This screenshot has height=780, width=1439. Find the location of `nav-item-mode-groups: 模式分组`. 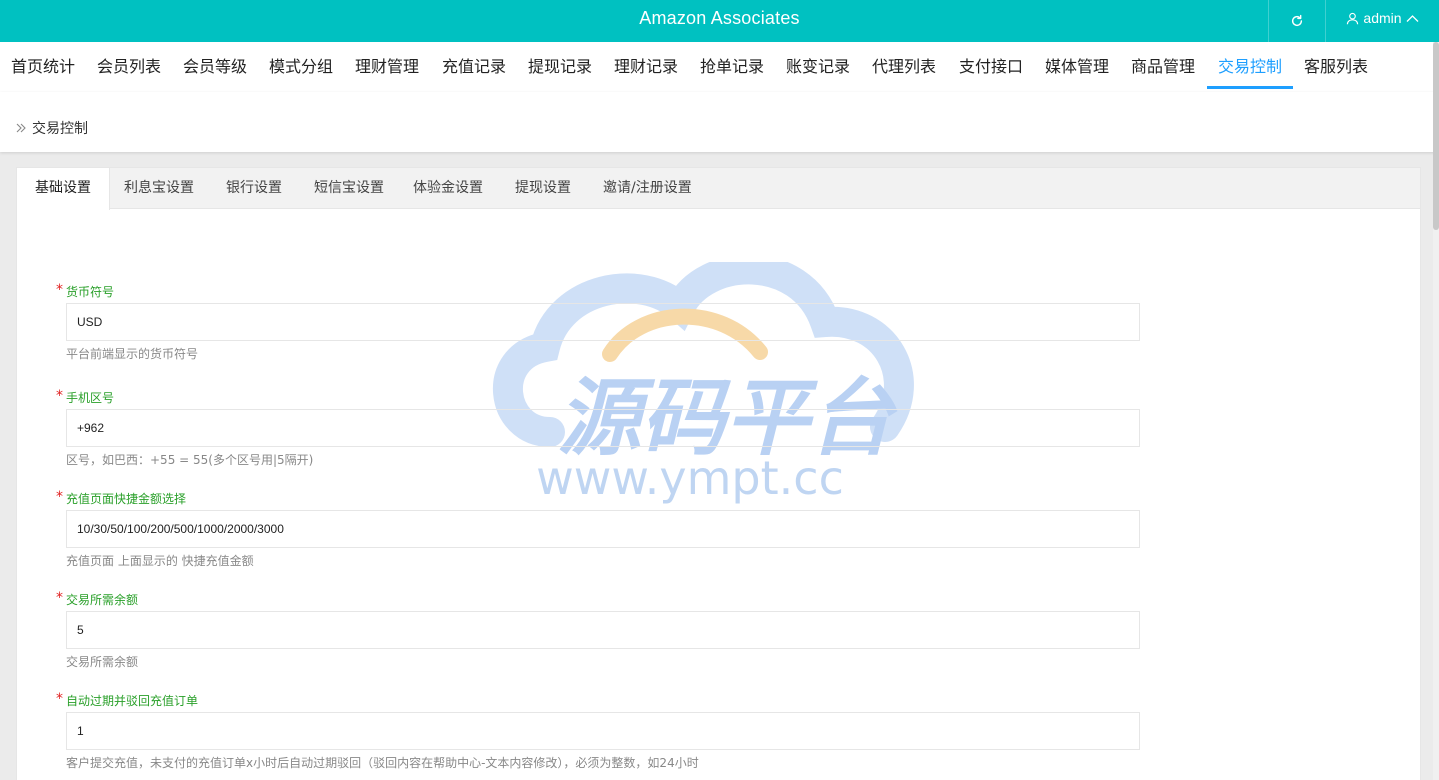

nav-item-mode-groups: 模式分组 is located at coordinates (301, 66).